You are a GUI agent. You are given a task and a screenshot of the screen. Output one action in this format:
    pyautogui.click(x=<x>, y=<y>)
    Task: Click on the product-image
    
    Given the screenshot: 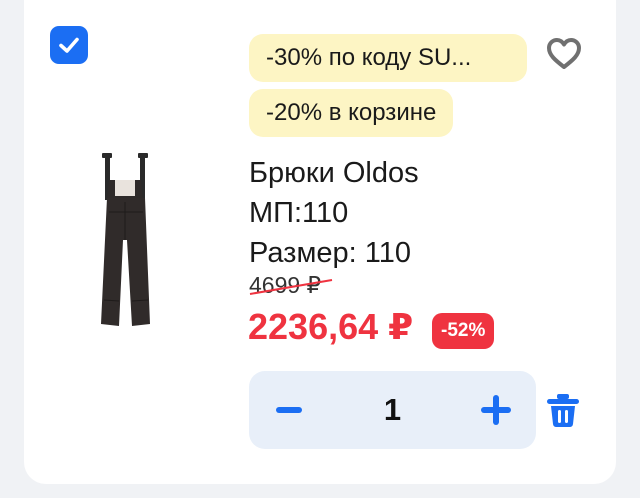 What is the action you would take?
    pyautogui.click(x=127, y=241)
    